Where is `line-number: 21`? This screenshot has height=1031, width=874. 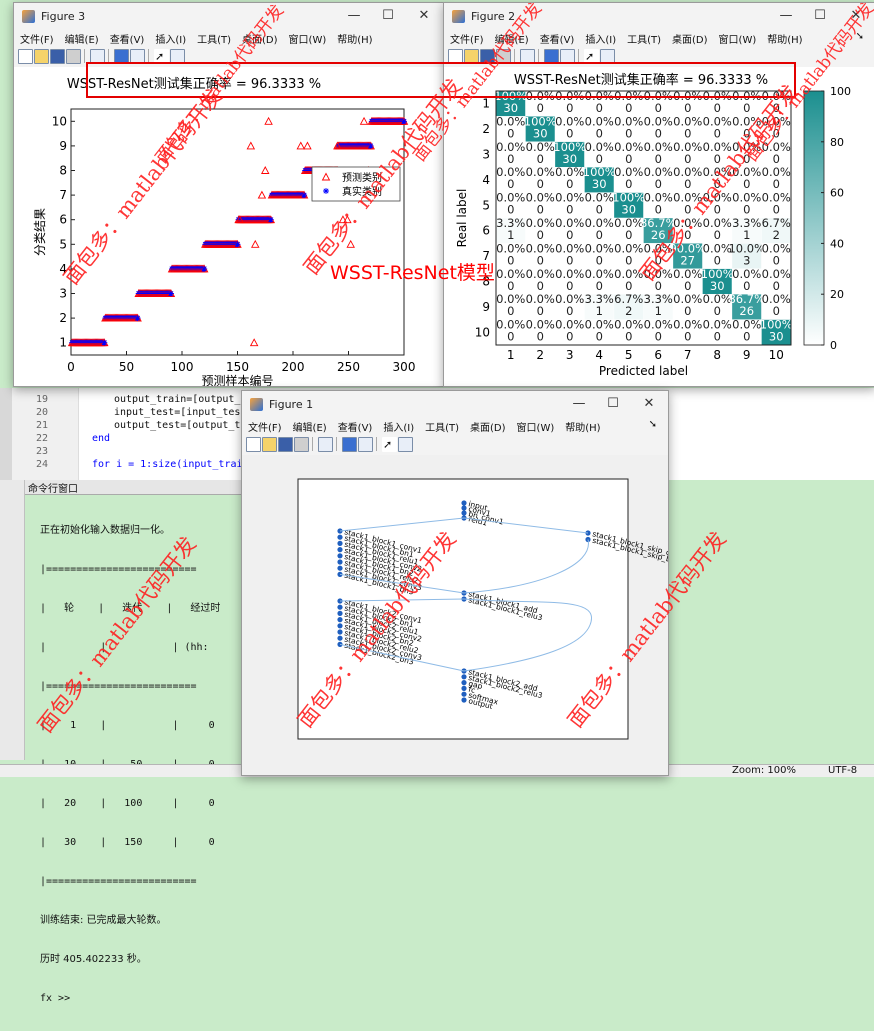 line-number: 21 is located at coordinates (42, 425).